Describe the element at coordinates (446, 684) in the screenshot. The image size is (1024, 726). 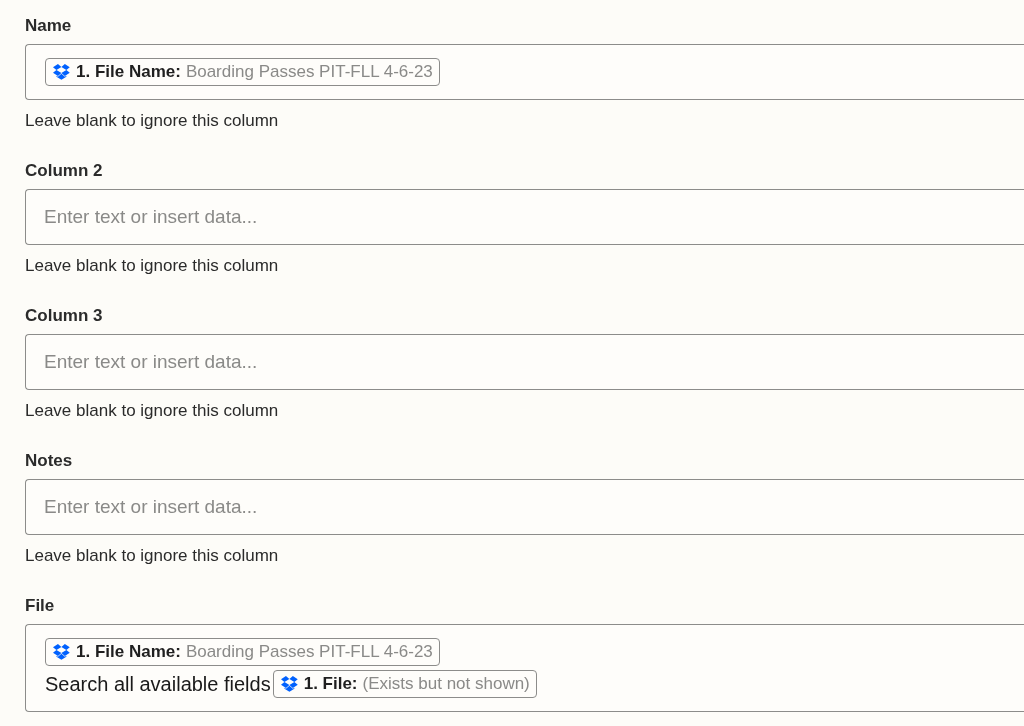
I see `token-value: (Exists but not shown)` at that location.